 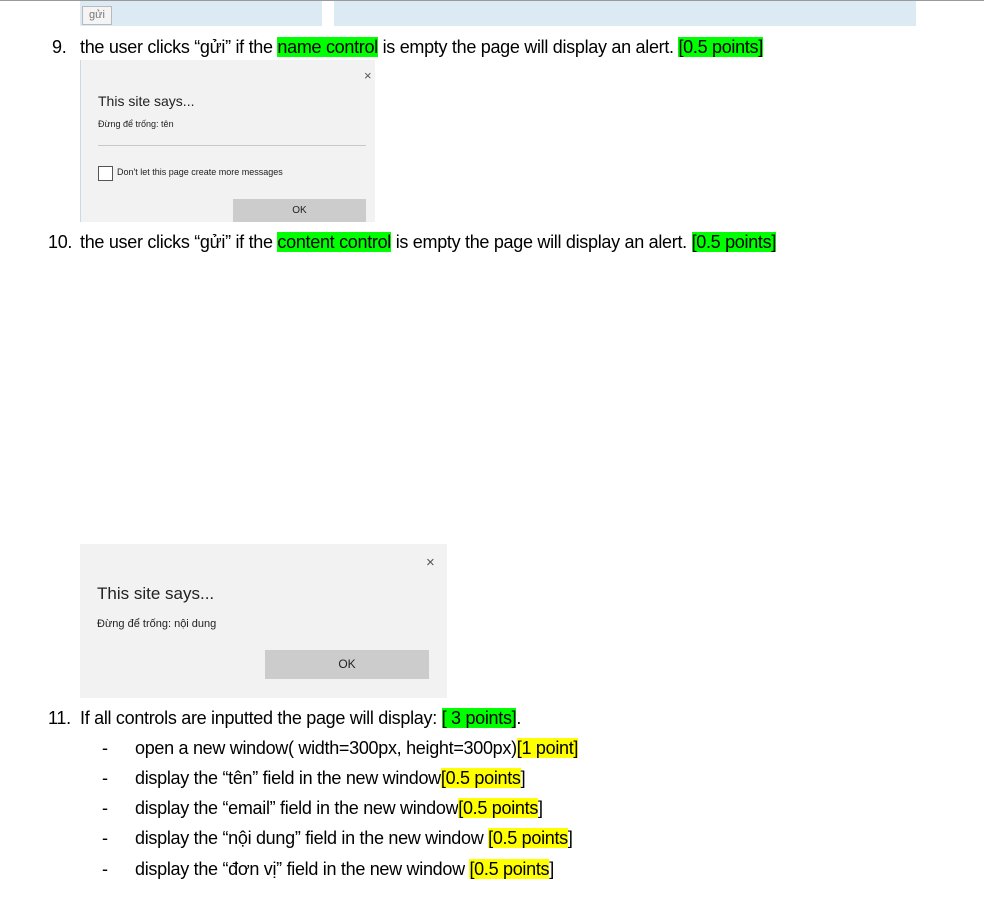 I want to click on form-strip-left, so click(x=201, y=13).